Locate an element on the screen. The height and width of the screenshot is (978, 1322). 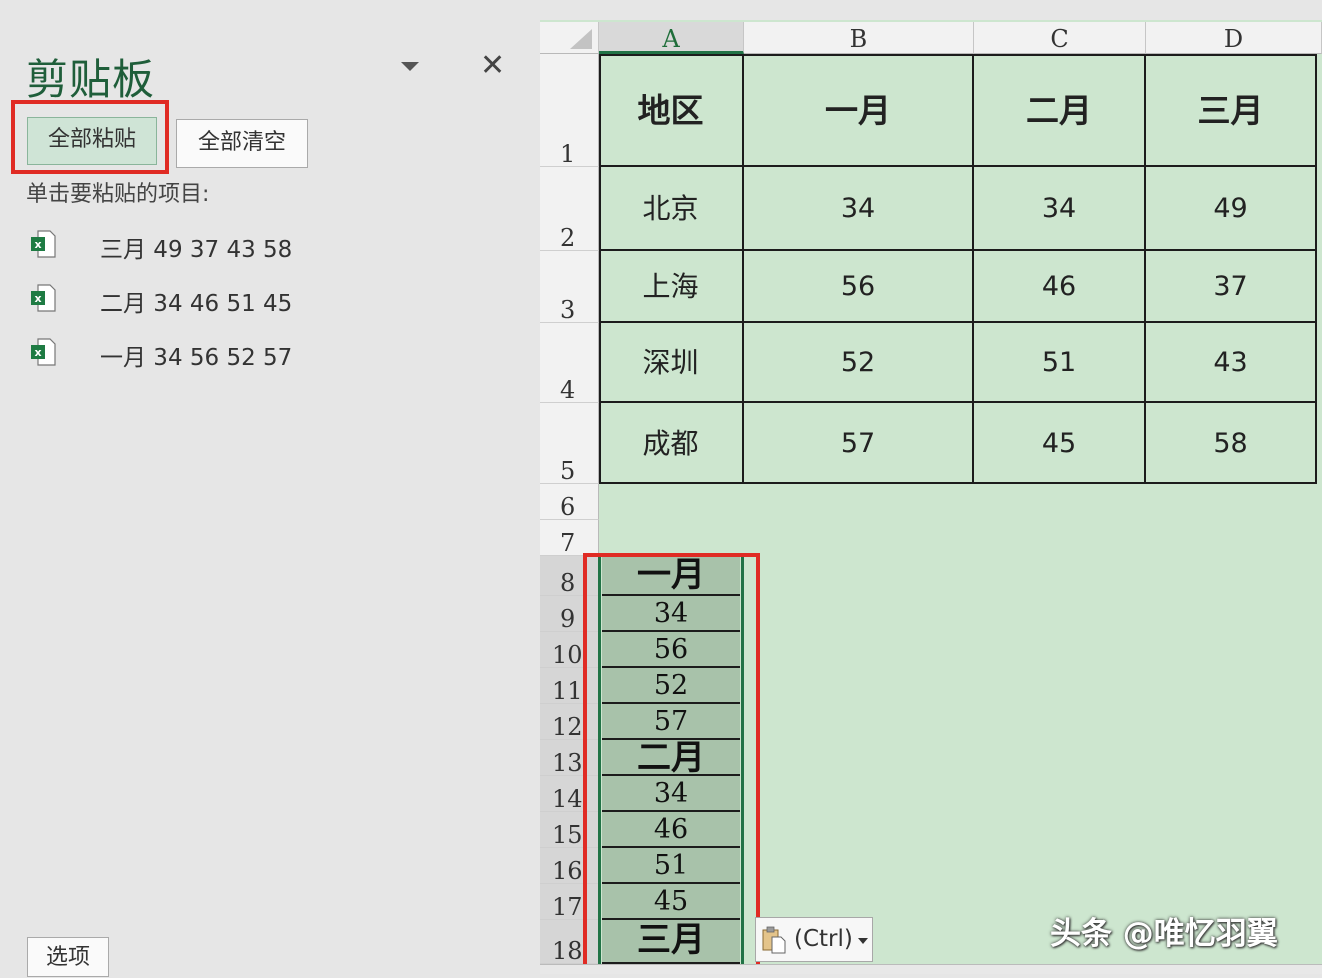
row-header: 18 is located at coordinates (569, 942).